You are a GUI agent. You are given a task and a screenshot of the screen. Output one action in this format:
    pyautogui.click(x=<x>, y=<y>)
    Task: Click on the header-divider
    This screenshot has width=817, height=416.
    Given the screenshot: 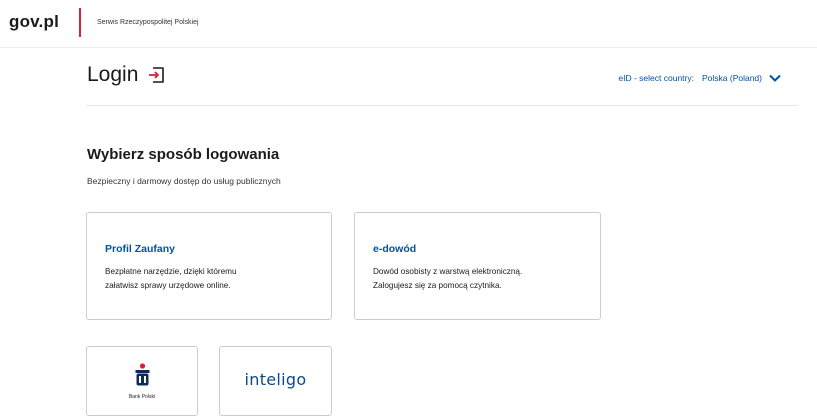 What is the action you would take?
    pyautogui.click(x=408, y=47)
    